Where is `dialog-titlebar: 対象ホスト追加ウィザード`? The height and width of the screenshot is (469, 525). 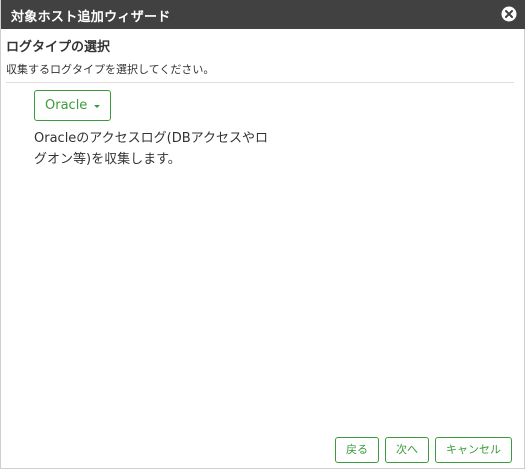 dialog-titlebar: 対象ホスト追加ウィザード is located at coordinates (263, 14).